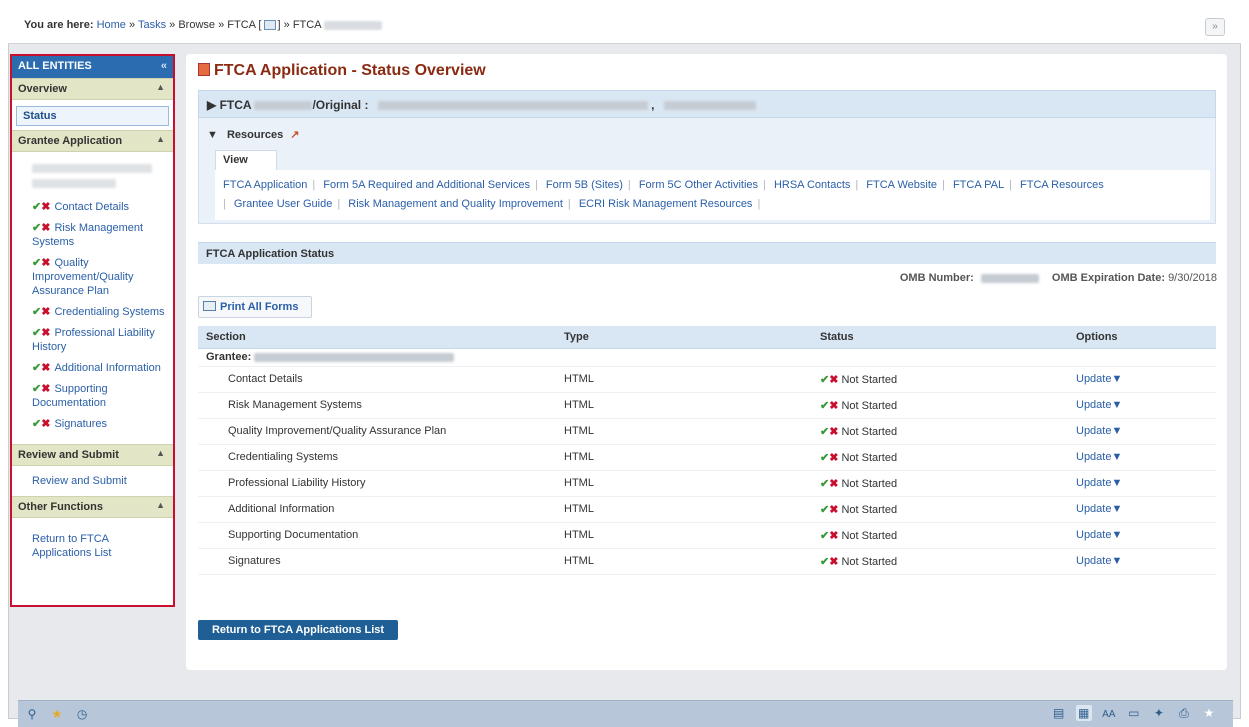 This screenshot has height=727, width=1249. Describe the element at coordinates (92, 141) in the screenshot. I see `sidebar-section-grantee-application: Grantee Application ▲` at that location.